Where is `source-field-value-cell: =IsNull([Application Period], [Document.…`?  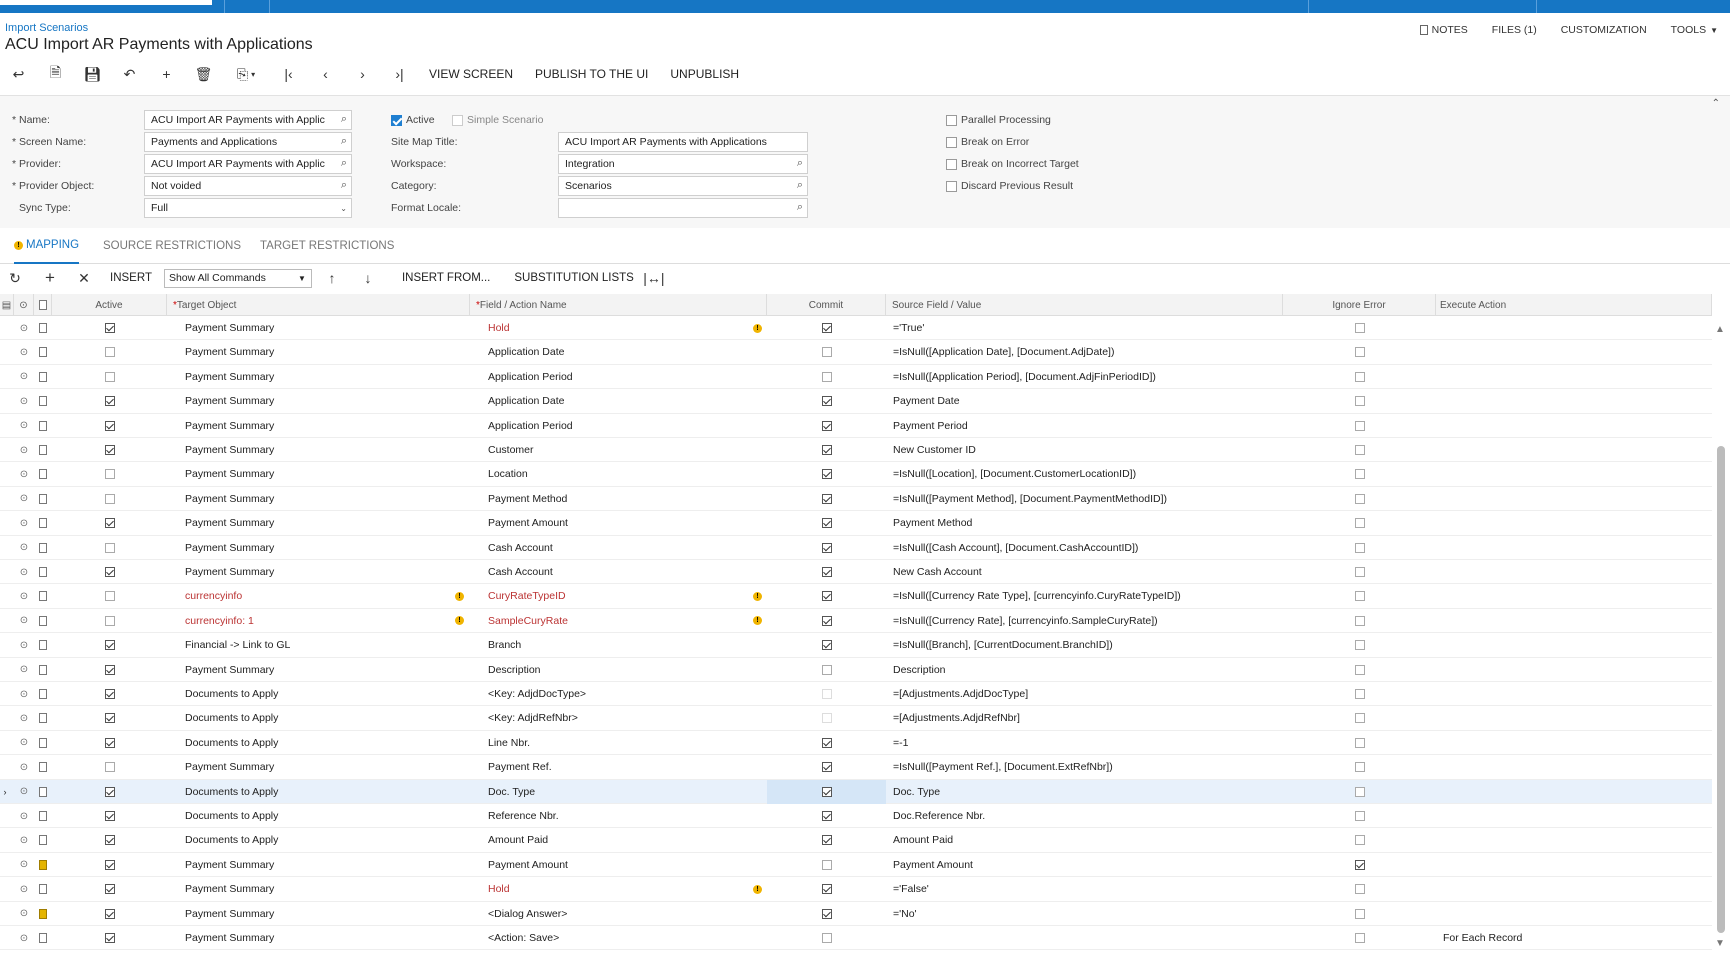 source-field-value-cell: =IsNull([Application Period], [Document.… is located at coordinates (1024, 377).